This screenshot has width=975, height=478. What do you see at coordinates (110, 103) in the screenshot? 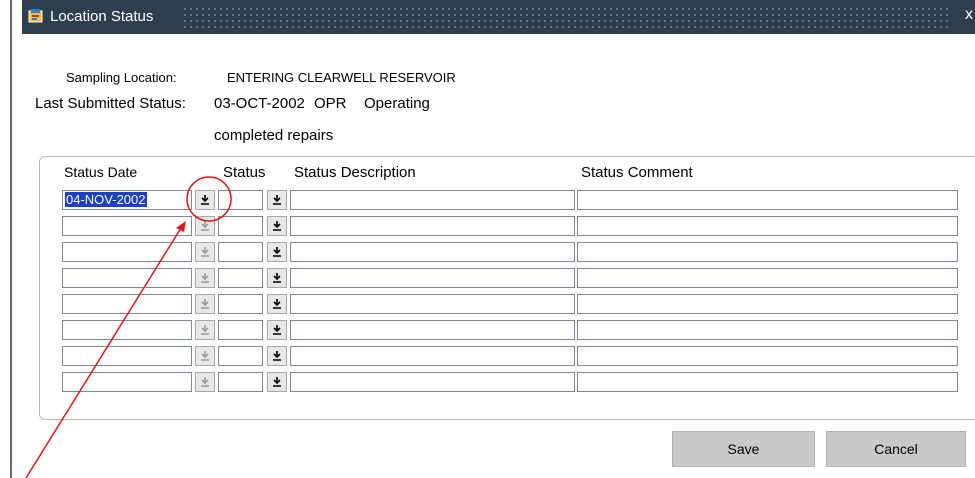
I see `last-status-label: Last Submitted Status:` at bounding box center [110, 103].